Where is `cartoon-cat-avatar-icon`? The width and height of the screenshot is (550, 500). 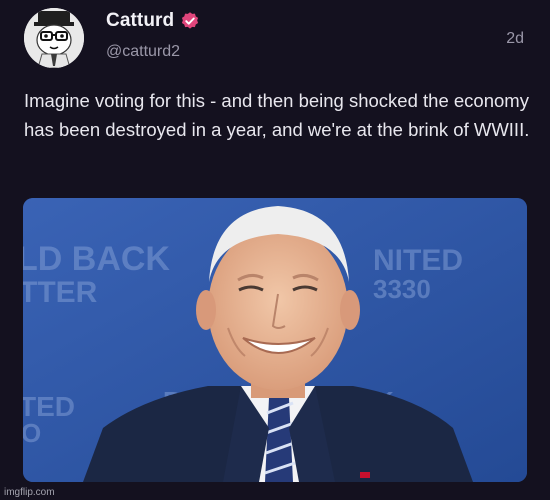 cartoon-cat-avatar-icon is located at coordinates (54, 38).